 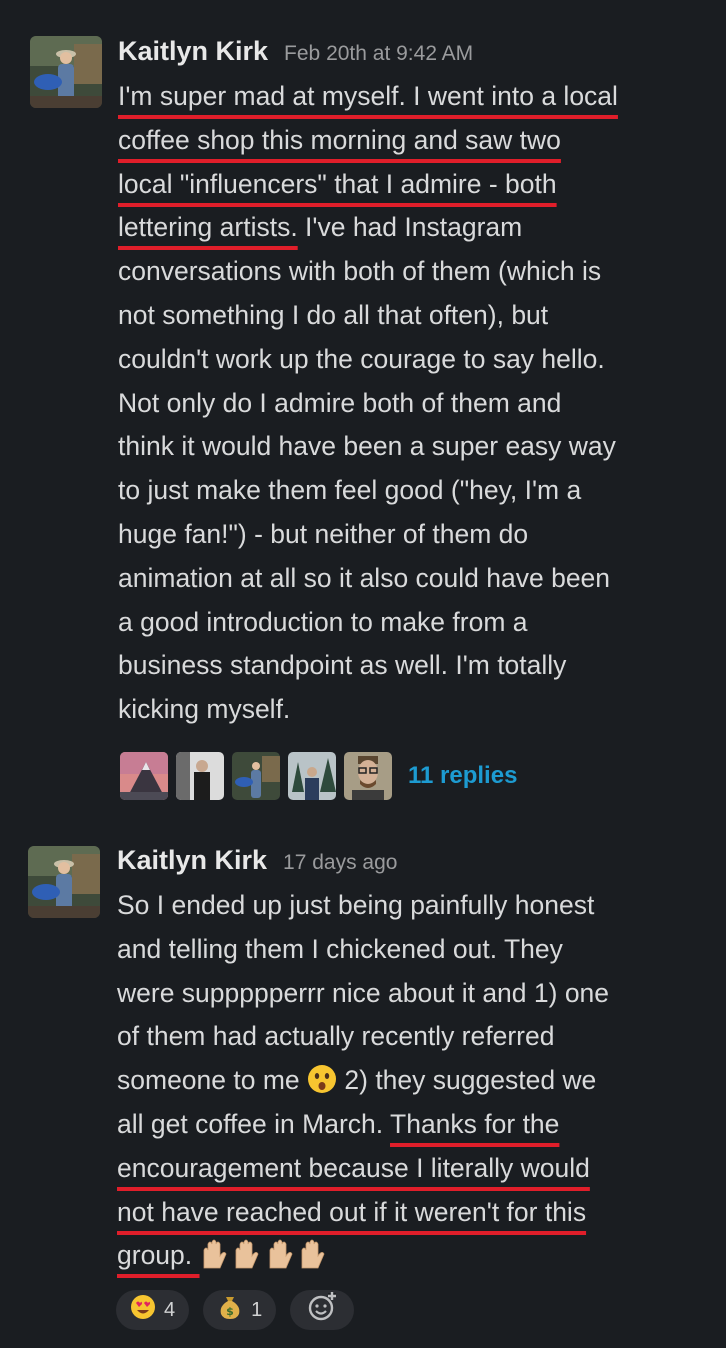 What do you see at coordinates (143, 1310) in the screenshot?
I see `heart-eyes-icon` at bounding box center [143, 1310].